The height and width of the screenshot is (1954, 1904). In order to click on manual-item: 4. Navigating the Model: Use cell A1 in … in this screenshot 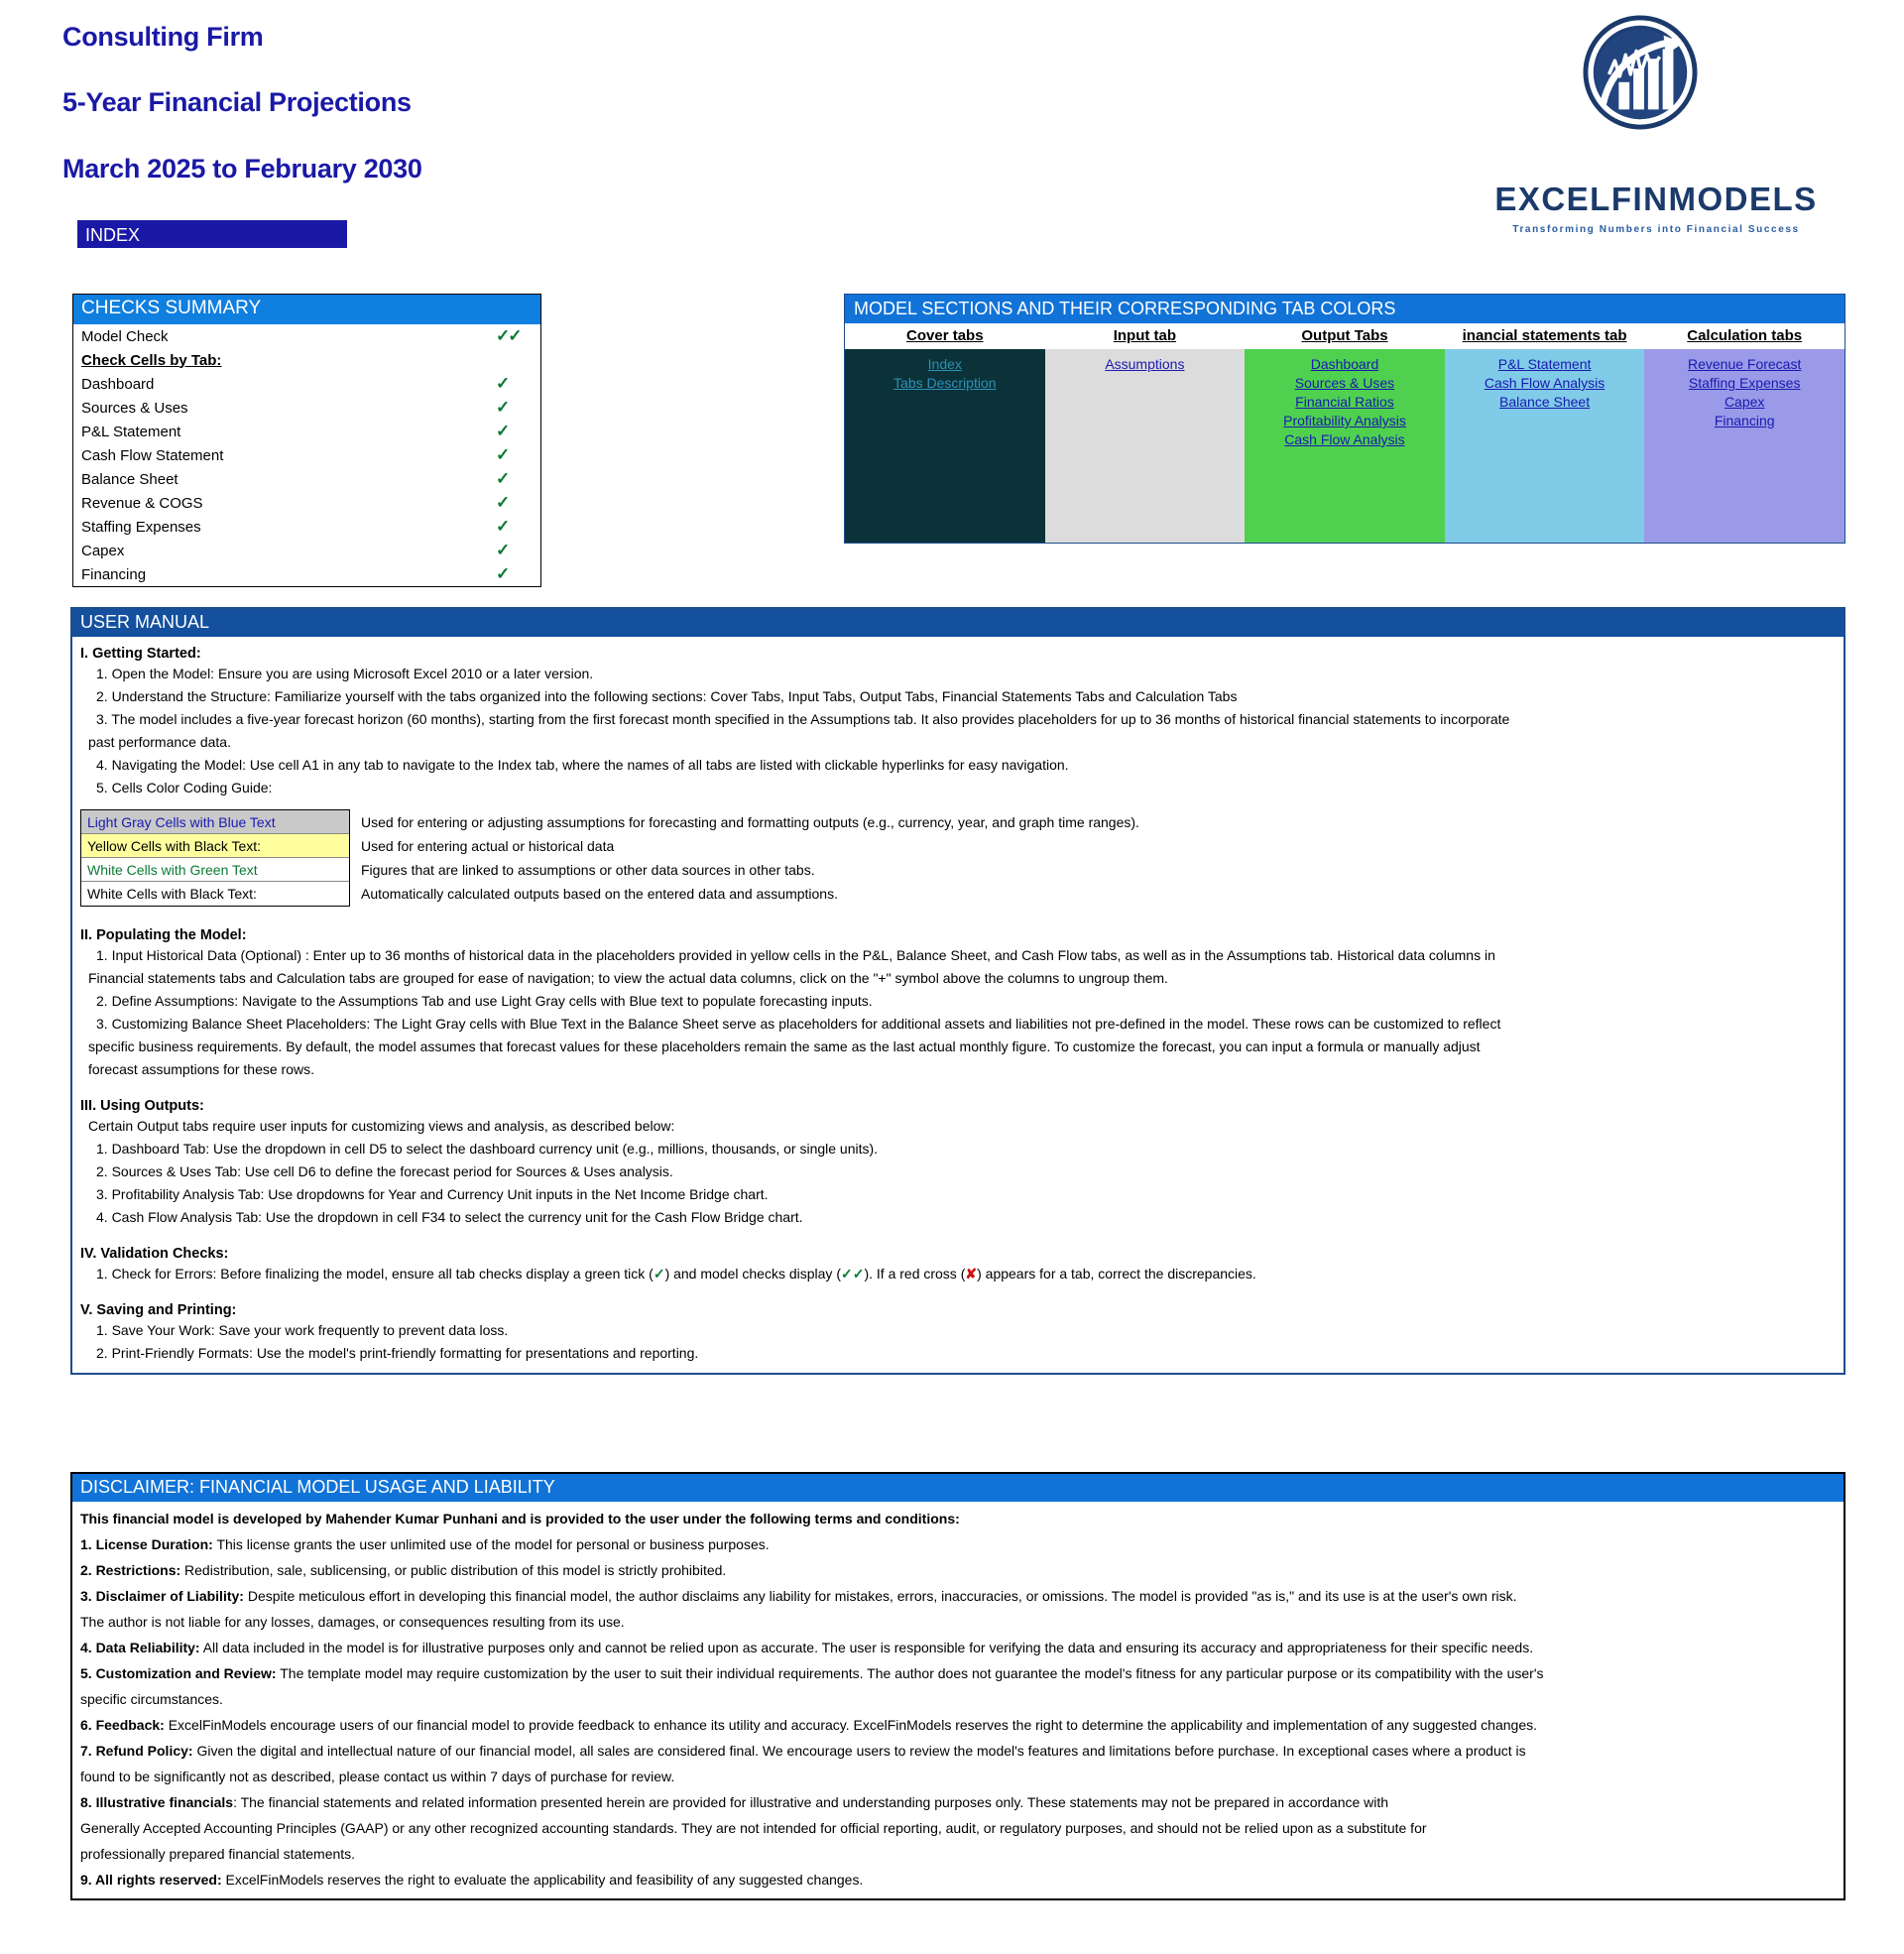, I will do `click(582, 765)`.